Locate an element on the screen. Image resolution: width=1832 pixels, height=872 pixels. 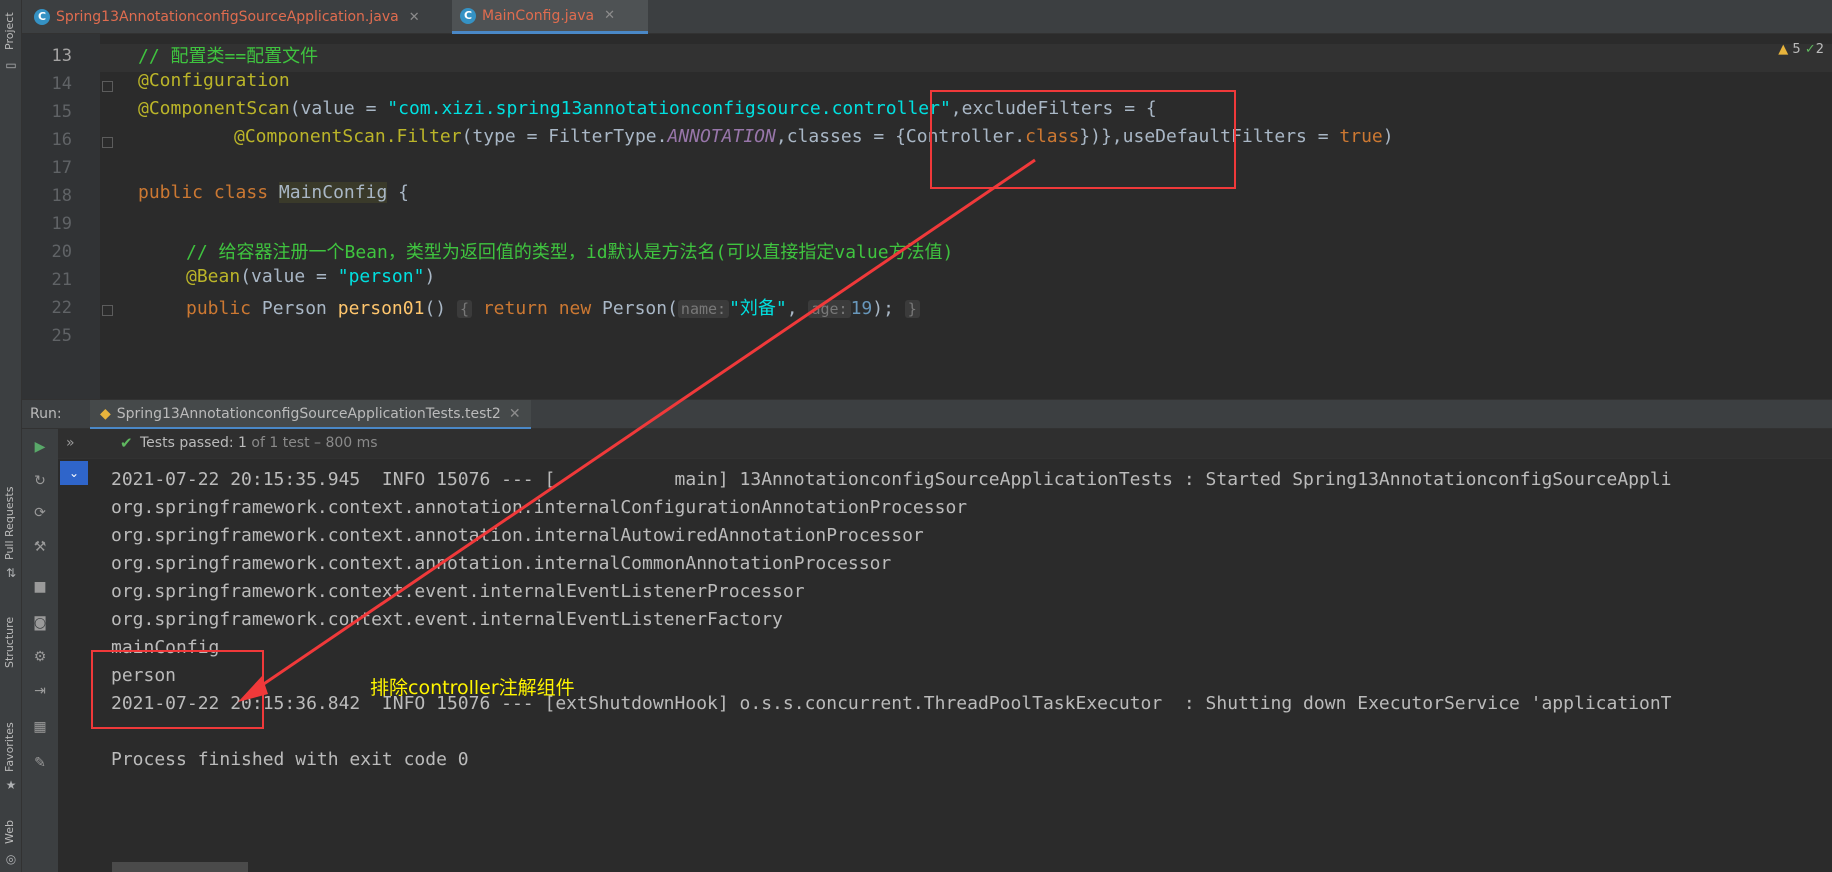
tab-mainconfig: C MainConfig.java ✕ is located at coordinates (550, 17).